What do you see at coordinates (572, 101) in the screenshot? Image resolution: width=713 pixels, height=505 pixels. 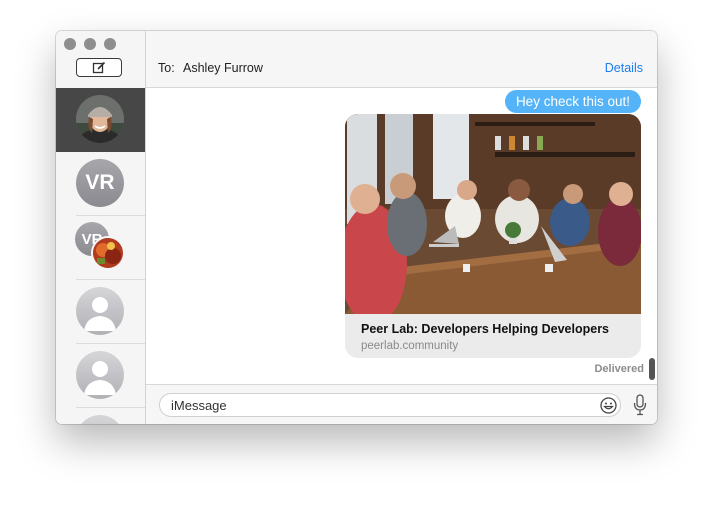 I see `sent-message-bubble: Hey check this out!` at bounding box center [572, 101].